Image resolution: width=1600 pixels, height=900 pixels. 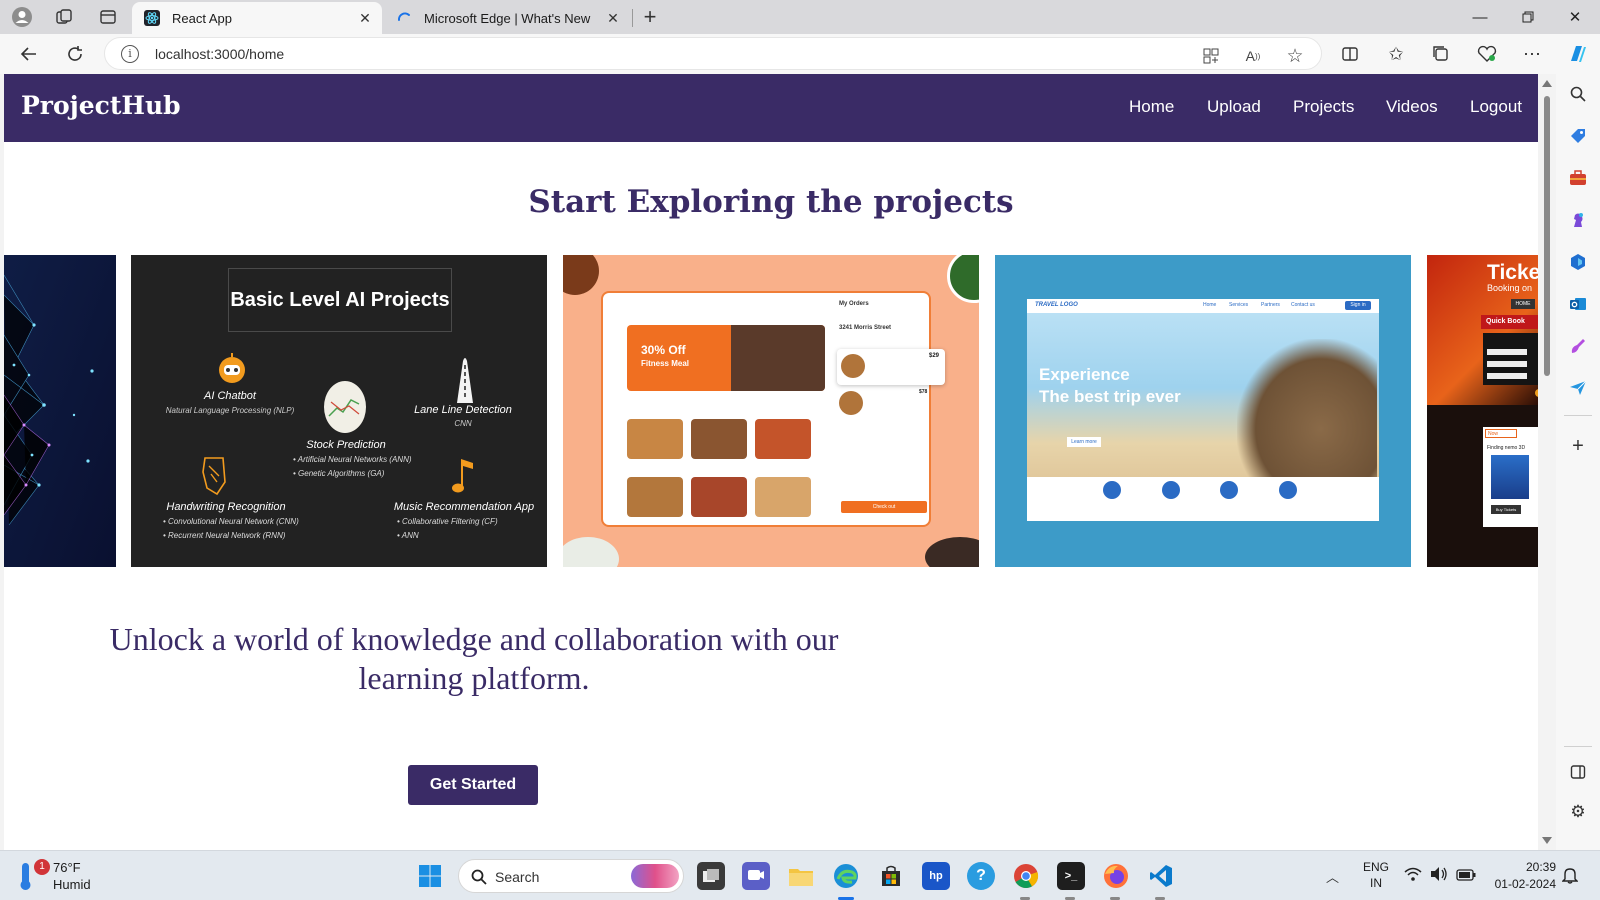 What do you see at coordinates (473, 785) in the screenshot?
I see `get-started-button: Get Started` at bounding box center [473, 785].